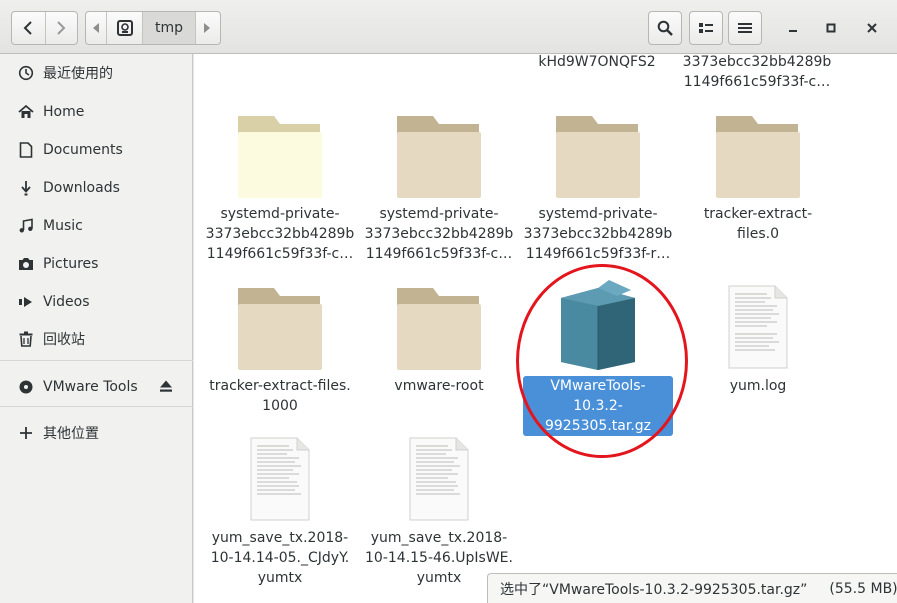 The height and width of the screenshot is (603, 897). I want to click on sidebar-item-label: Home, so click(64, 112).